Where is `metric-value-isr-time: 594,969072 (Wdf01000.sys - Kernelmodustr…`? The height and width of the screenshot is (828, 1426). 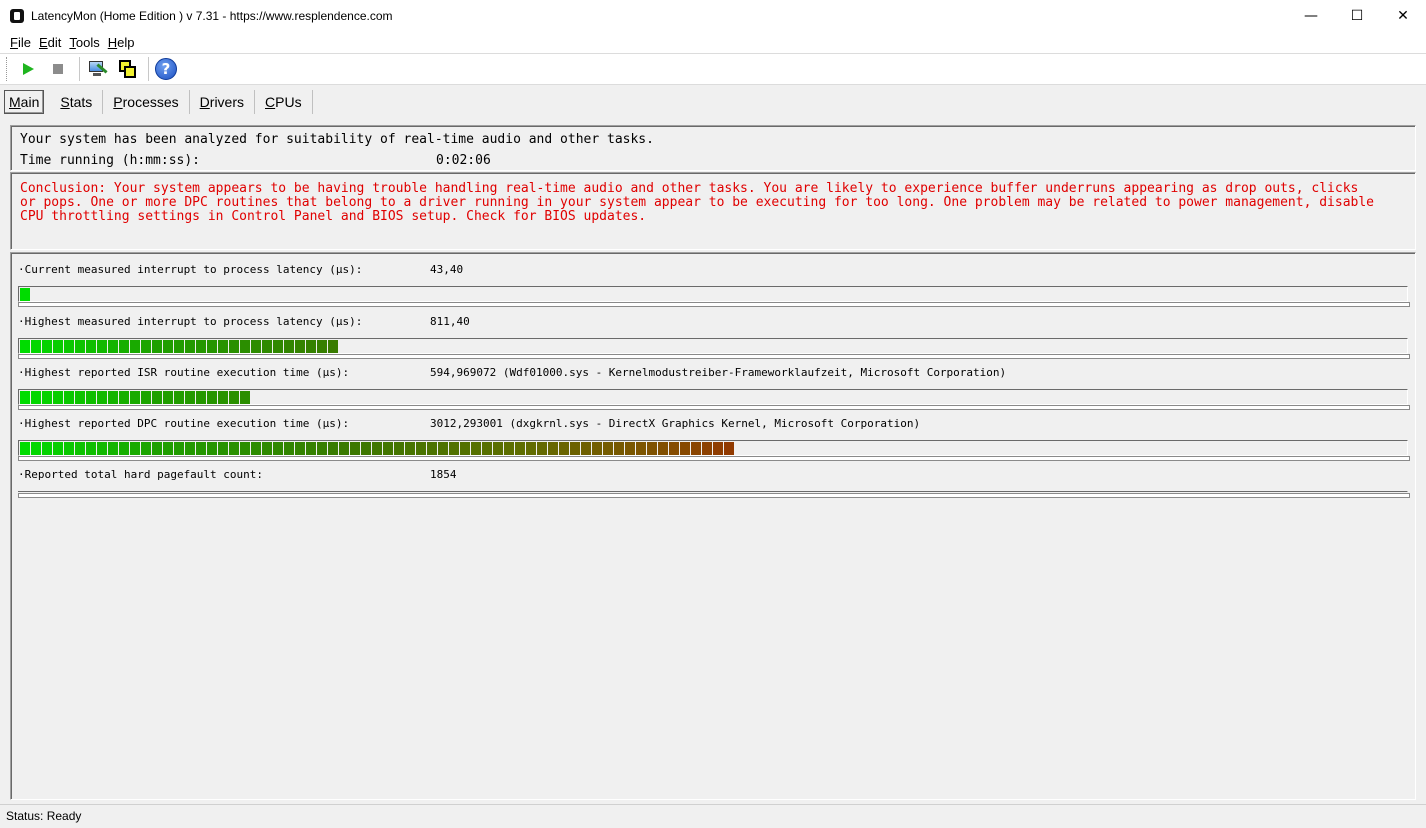
metric-value-isr-time: 594,969072 (Wdf01000.sys - Kernelmodustr… is located at coordinates (718, 372).